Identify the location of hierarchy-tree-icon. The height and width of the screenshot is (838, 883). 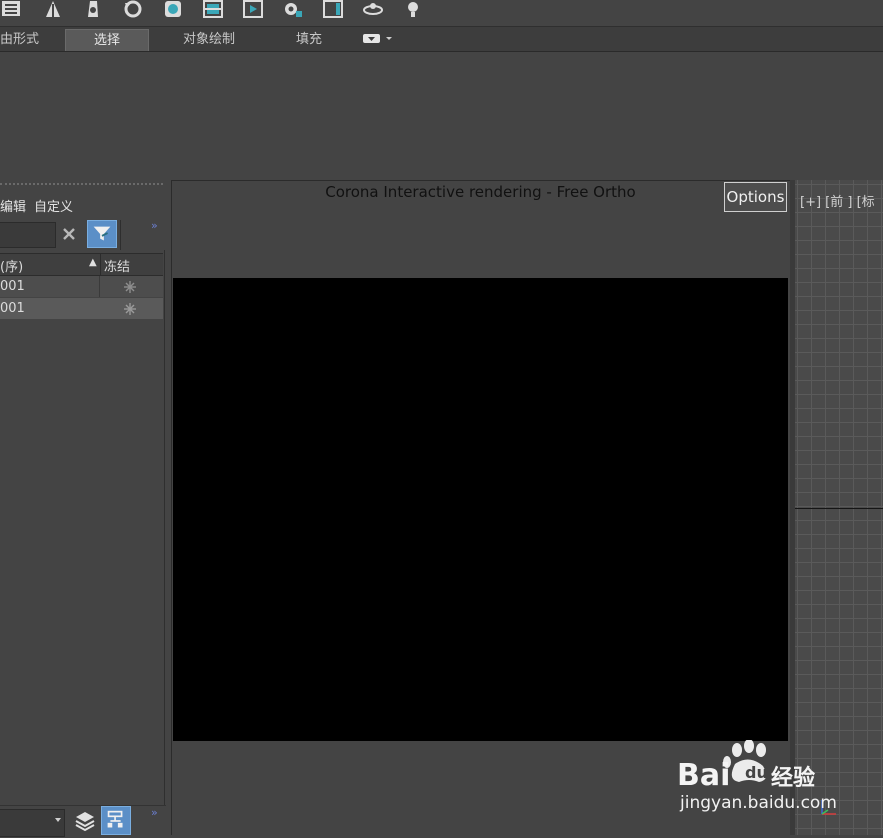
(115, 819).